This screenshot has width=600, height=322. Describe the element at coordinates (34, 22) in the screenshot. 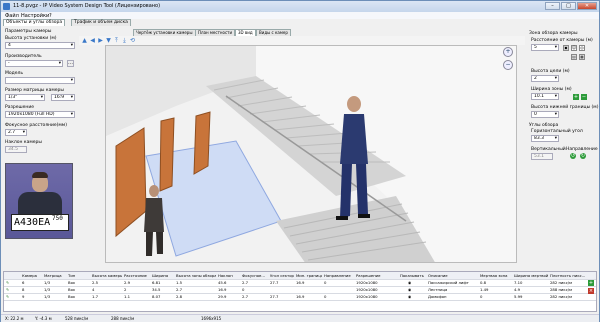

I see `tab-objects: Объекты и углы обзора` at that location.